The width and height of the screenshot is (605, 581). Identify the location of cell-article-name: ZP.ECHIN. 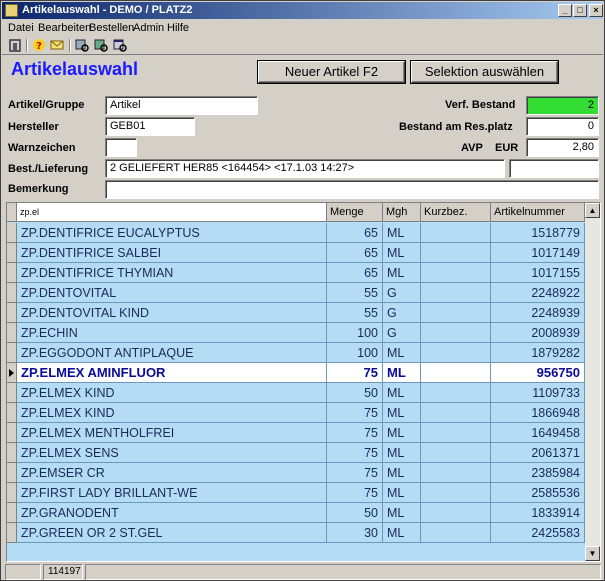
(172, 333).